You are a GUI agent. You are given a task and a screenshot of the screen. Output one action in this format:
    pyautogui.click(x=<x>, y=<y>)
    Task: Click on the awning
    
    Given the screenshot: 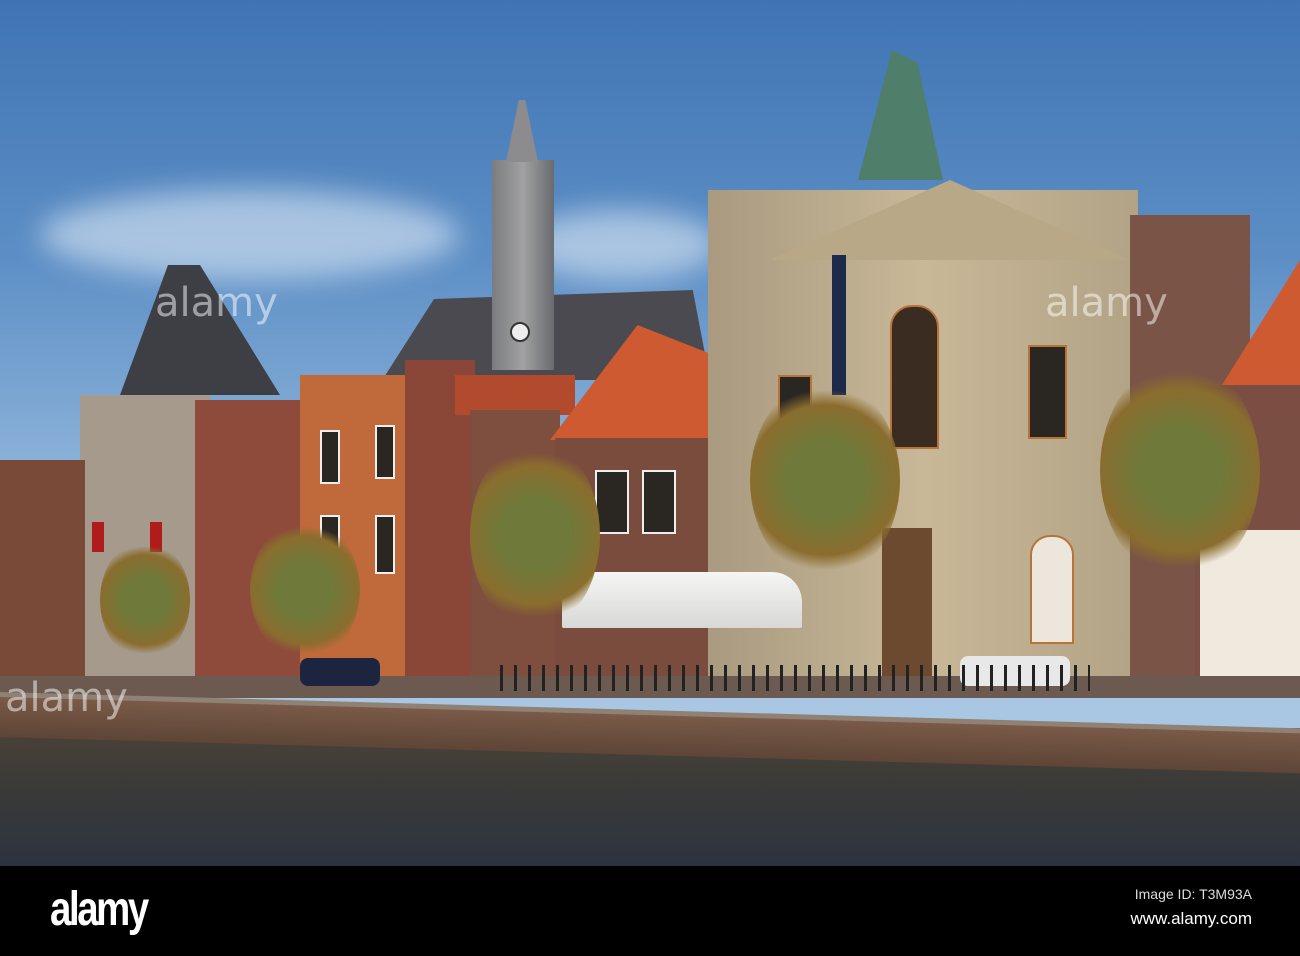 What is the action you would take?
    pyautogui.click(x=682, y=600)
    